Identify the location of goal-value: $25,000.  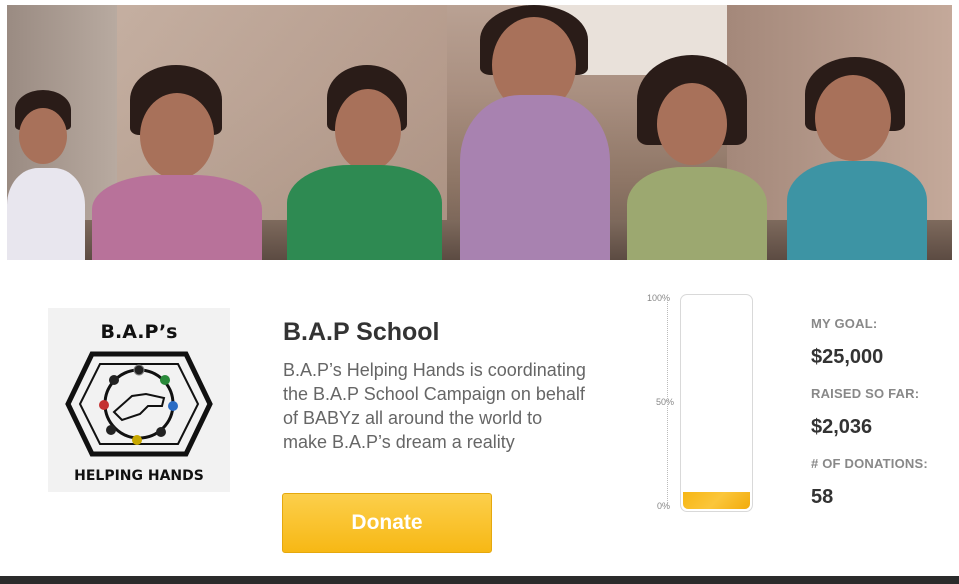
(847, 357).